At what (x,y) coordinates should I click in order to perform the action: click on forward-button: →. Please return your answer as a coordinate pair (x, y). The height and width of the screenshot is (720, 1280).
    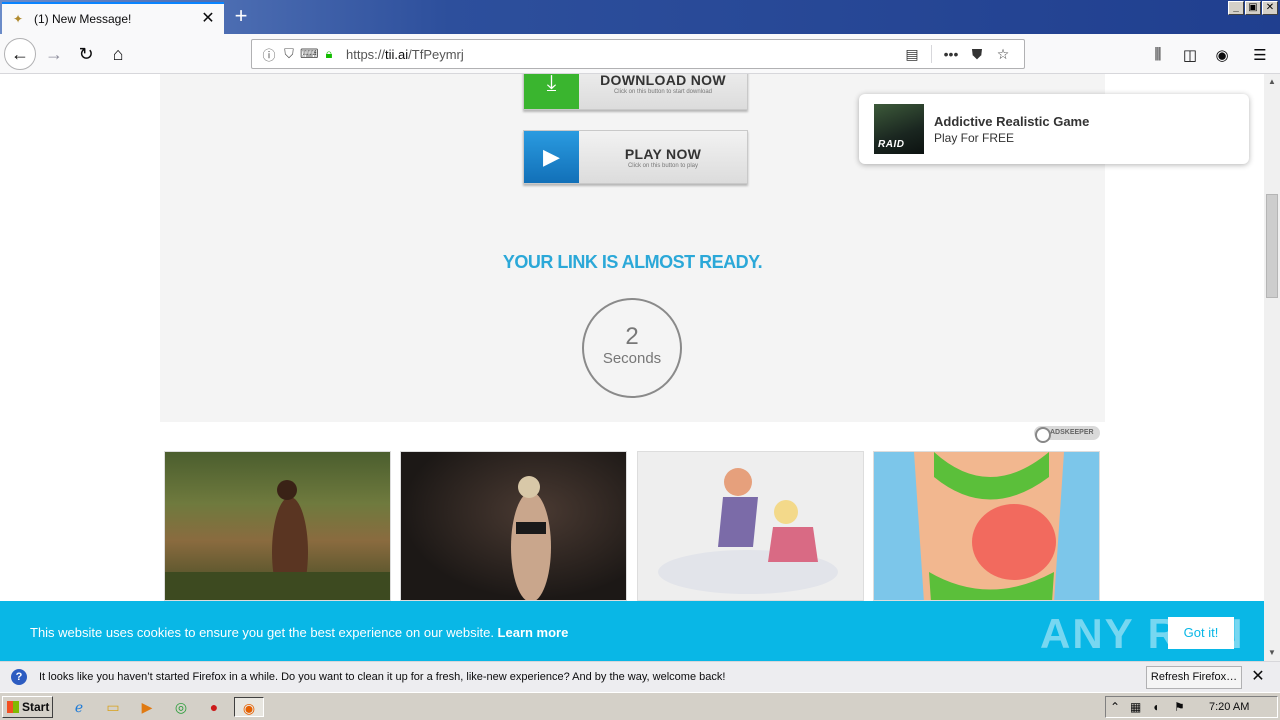
    Looking at the image, I should click on (54, 54).